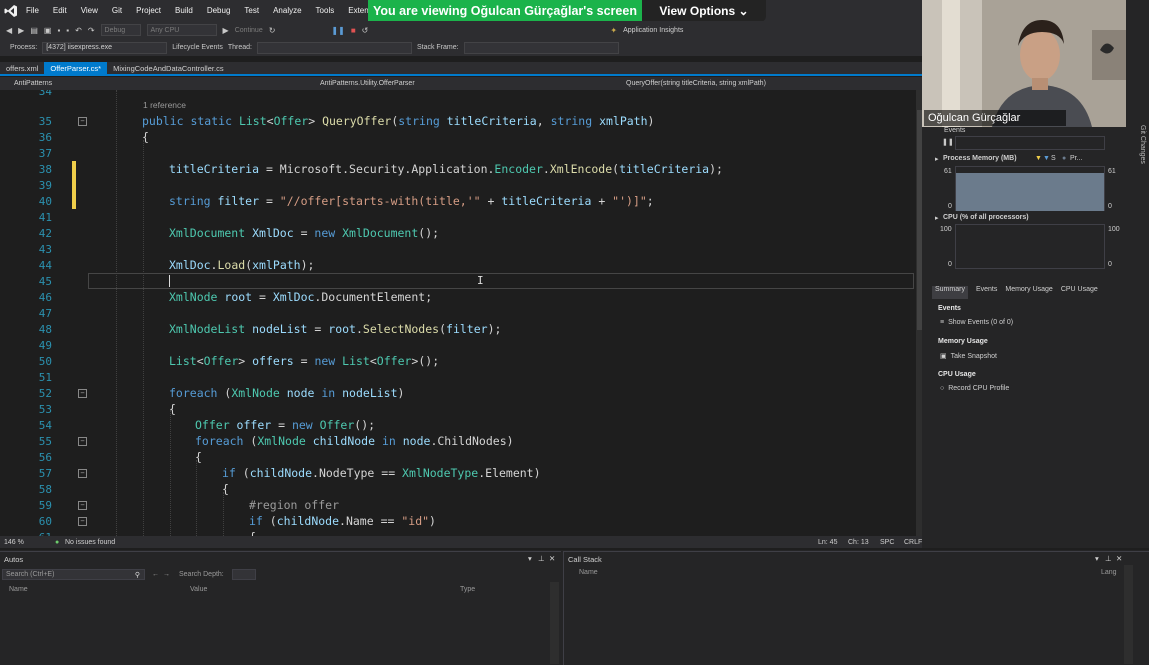 The width and height of the screenshot is (1149, 665). I want to click on back-icon: ←, so click(155, 574).